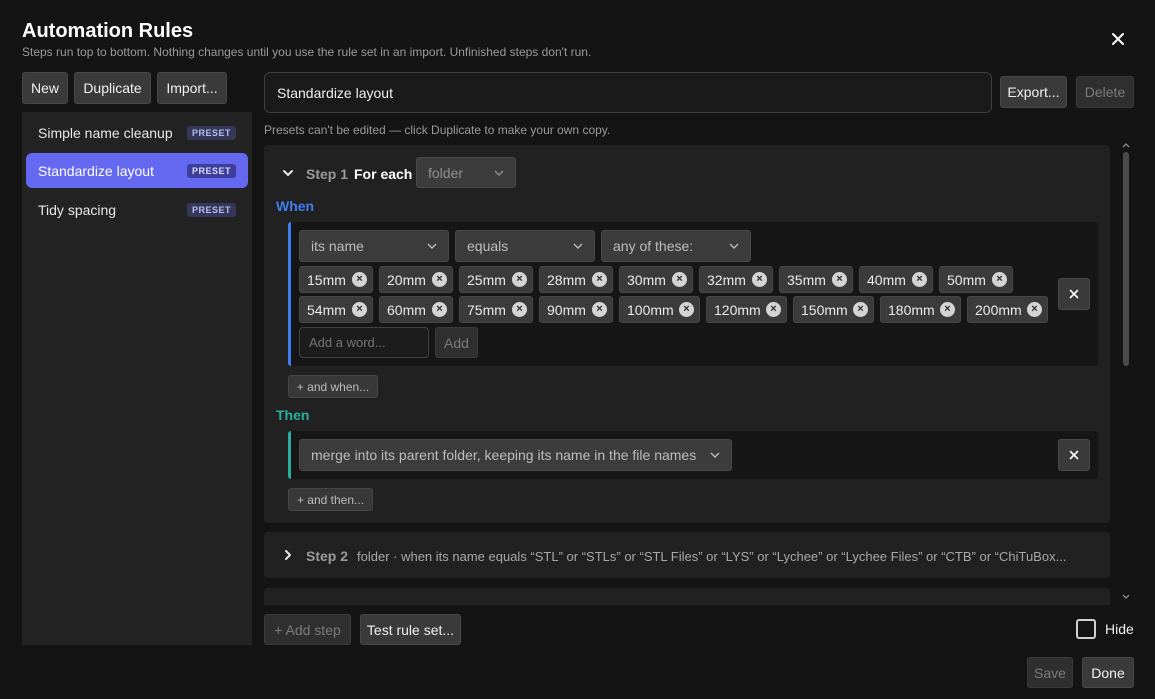 Image resolution: width=1155 pixels, height=699 pixels. I want to click on step-3-card, so click(687, 596).